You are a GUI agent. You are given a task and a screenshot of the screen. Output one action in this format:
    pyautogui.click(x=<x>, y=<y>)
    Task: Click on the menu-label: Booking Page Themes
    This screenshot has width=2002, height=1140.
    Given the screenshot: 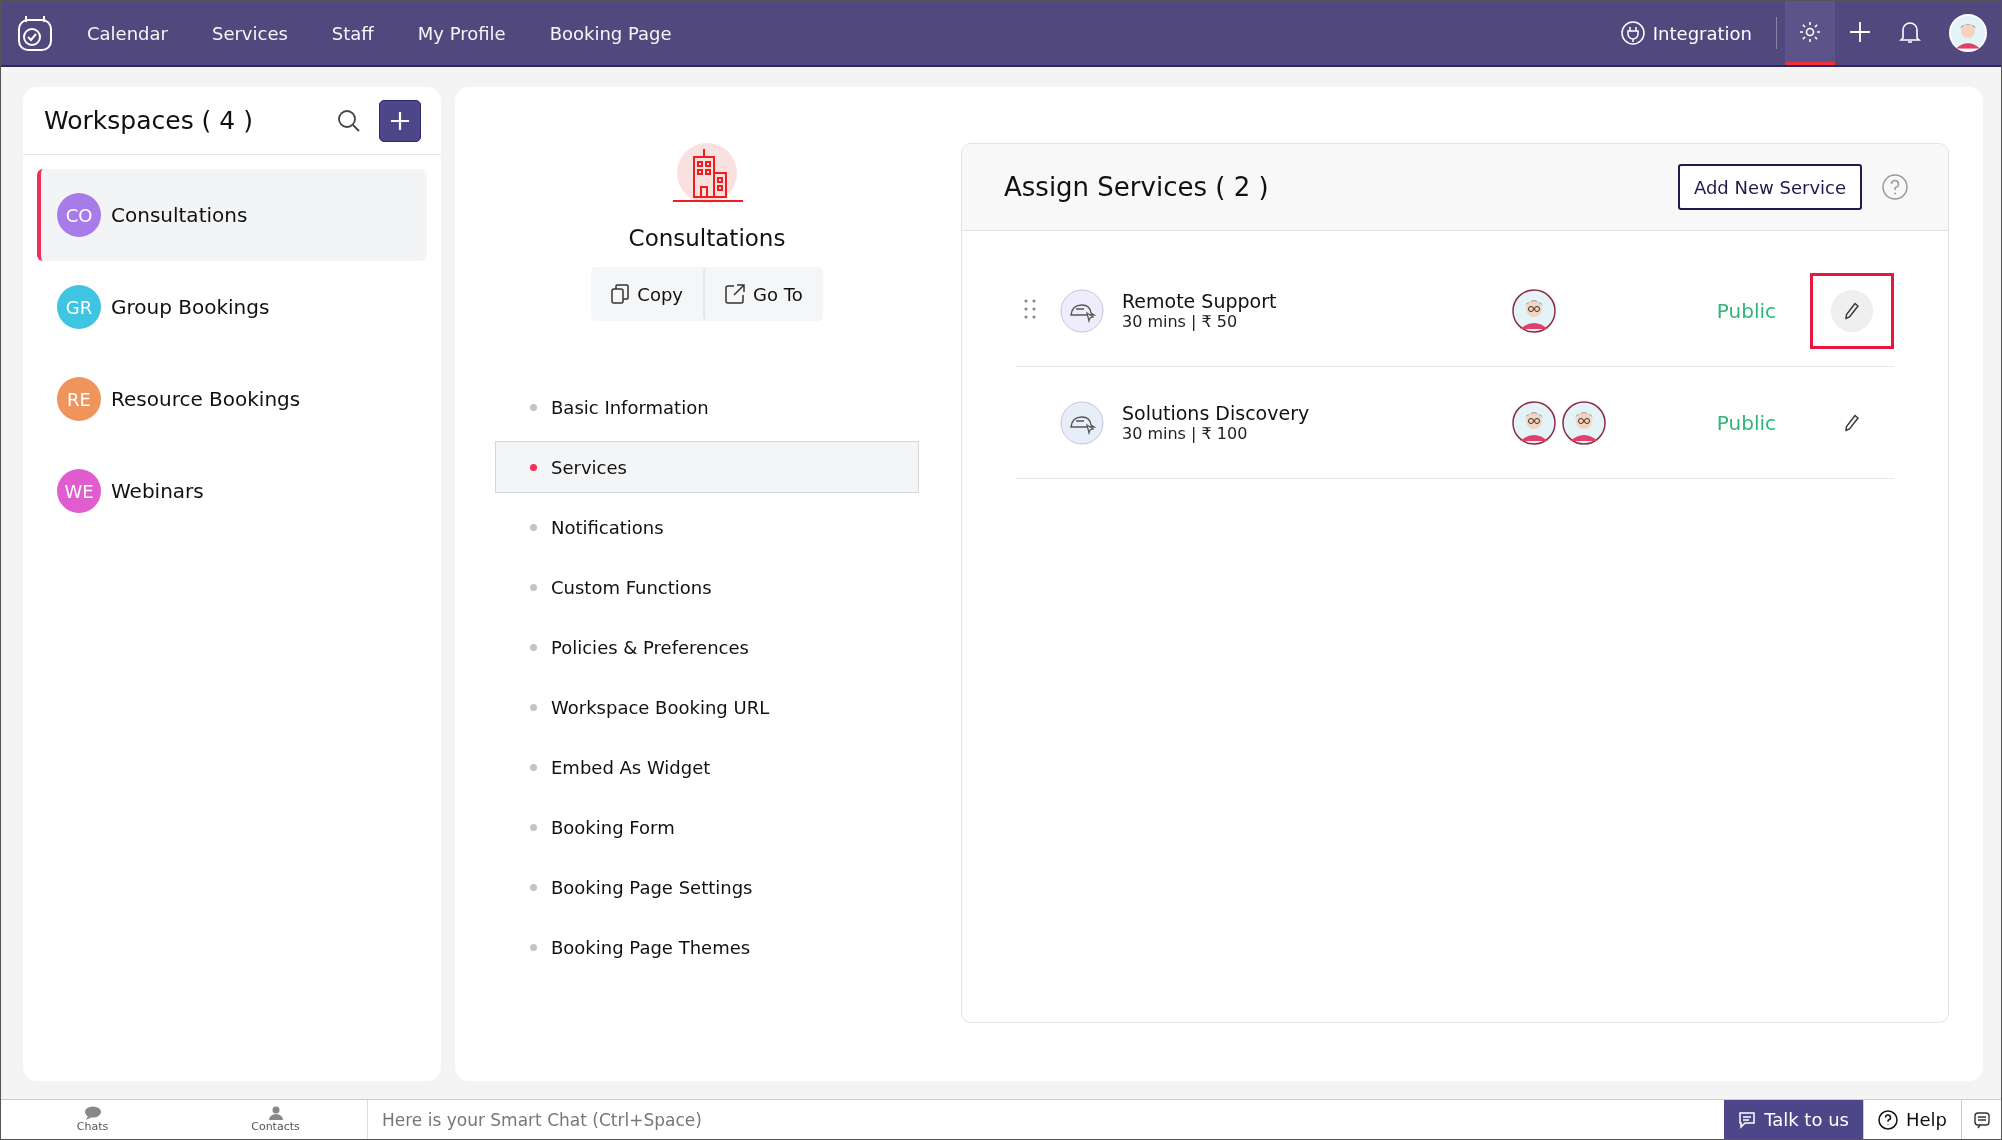 What is the action you would take?
    pyautogui.click(x=651, y=947)
    